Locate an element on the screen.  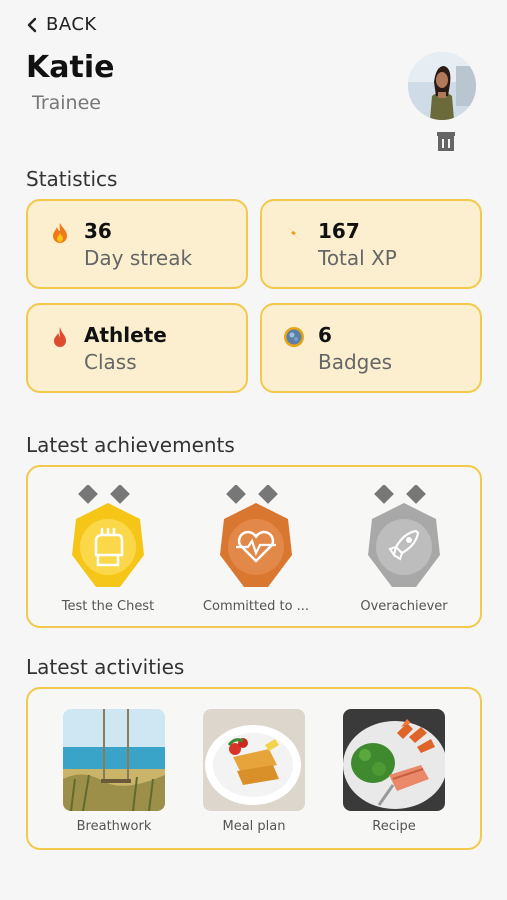
stat-card-day-streak: 36 Day streak is located at coordinates (137, 244).